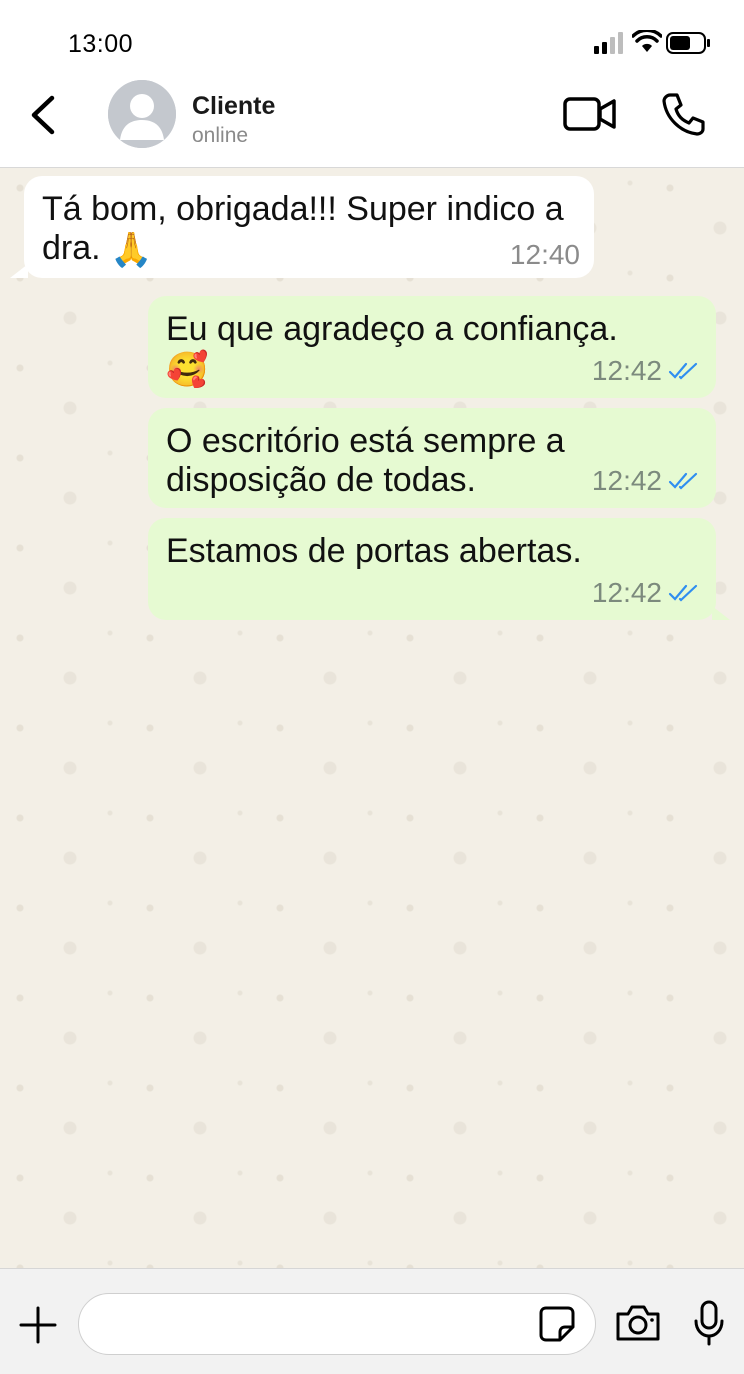  Describe the element at coordinates (101, 44) in the screenshot. I see `status-time: 13:00` at that location.